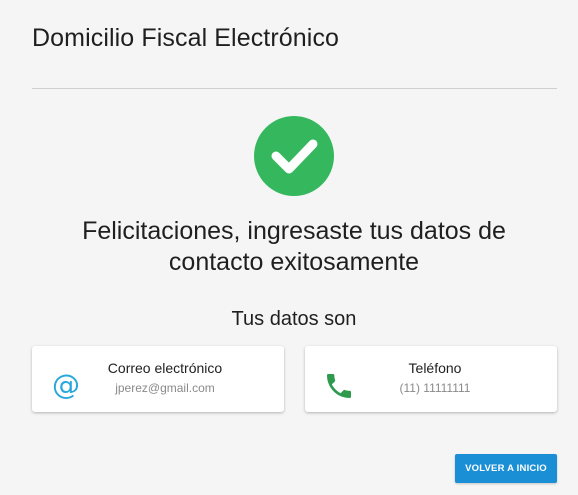 This screenshot has width=578, height=495. I want to click on back-to-home-button: VOLVER A INICIO, so click(506, 468).